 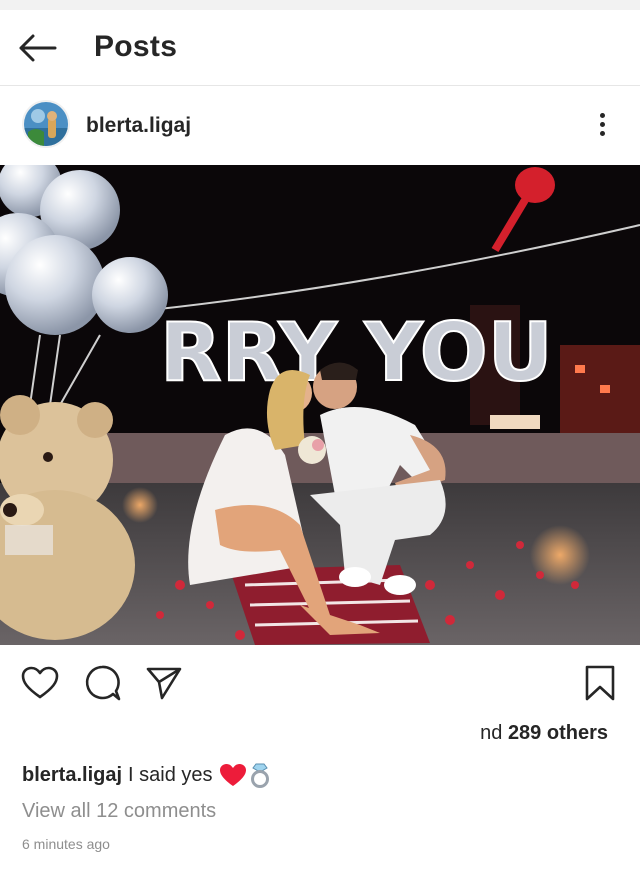 What do you see at coordinates (72, 775) in the screenshot?
I see `caption-username: blerta.ligaj` at bounding box center [72, 775].